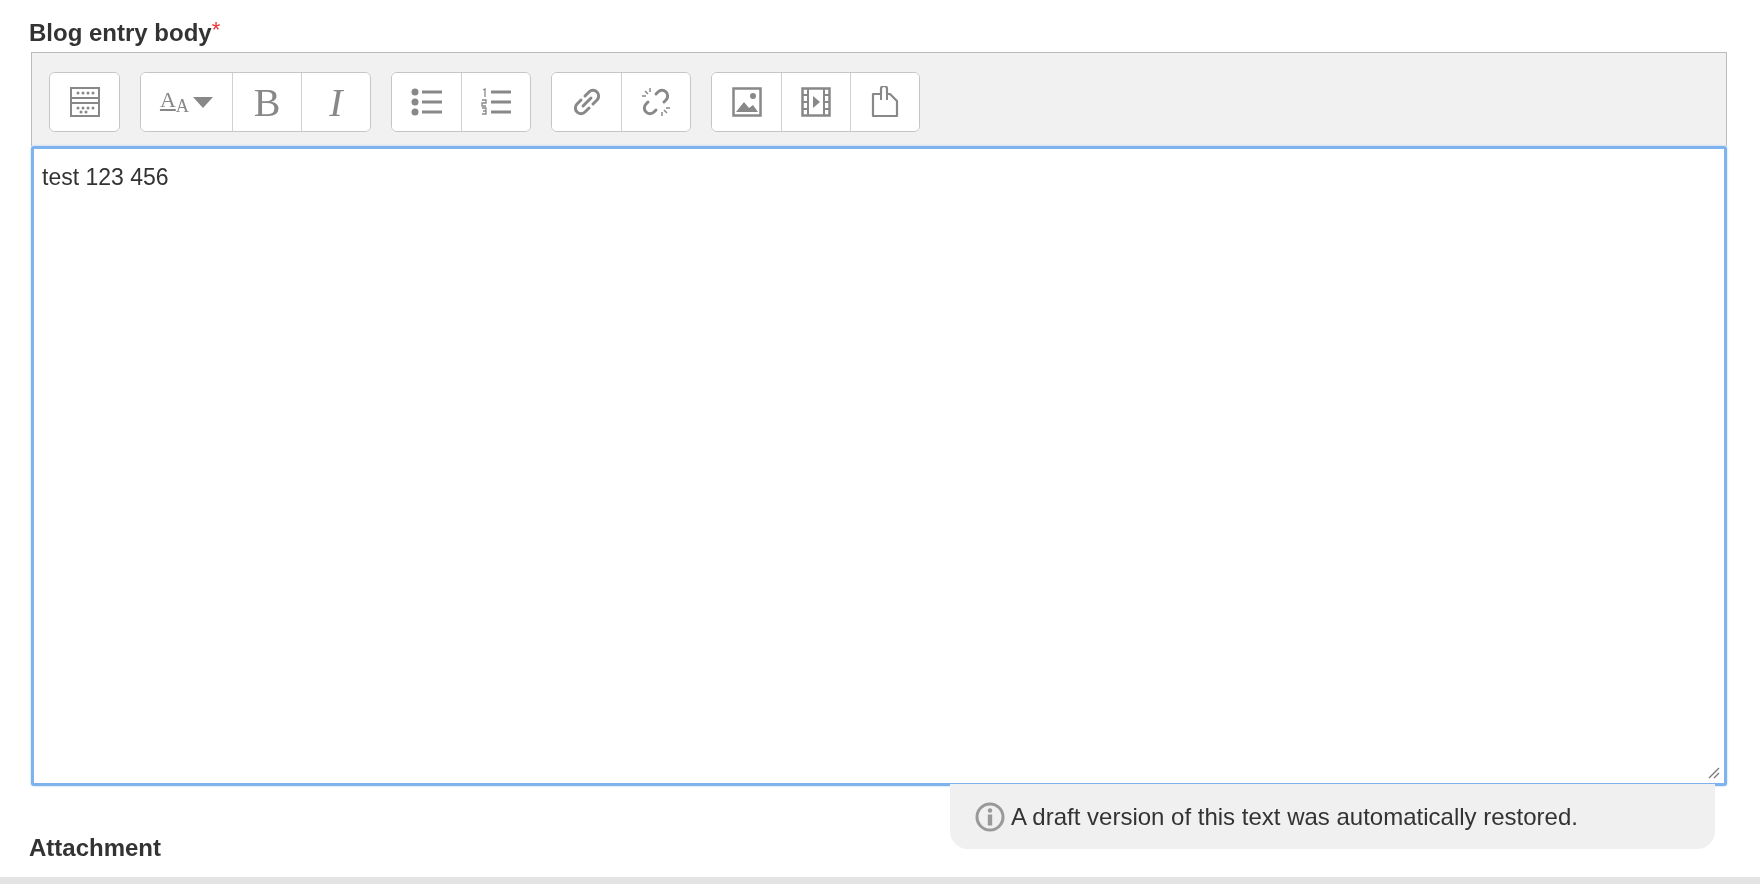  What do you see at coordinates (746, 102) in the screenshot?
I see `image-icon` at bounding box center [746, 102].